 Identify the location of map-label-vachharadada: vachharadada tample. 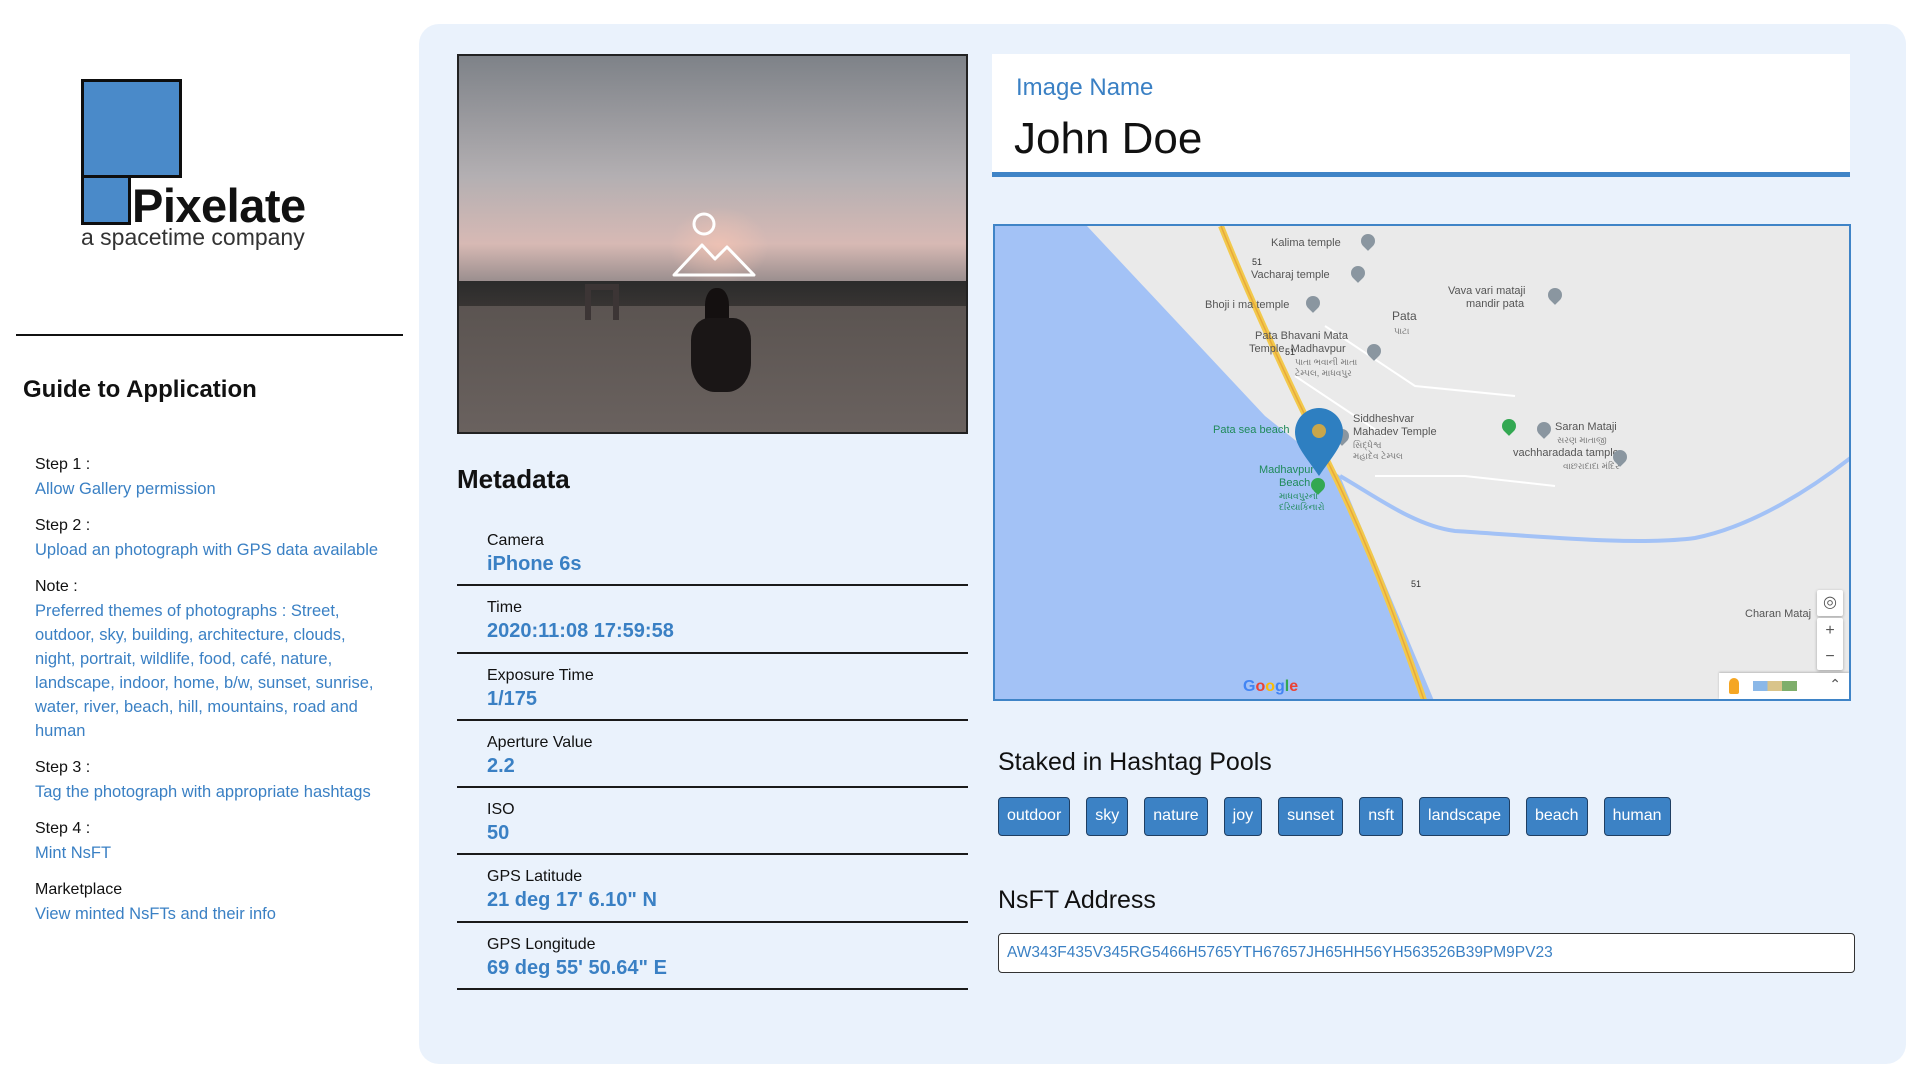
(1566, 453).